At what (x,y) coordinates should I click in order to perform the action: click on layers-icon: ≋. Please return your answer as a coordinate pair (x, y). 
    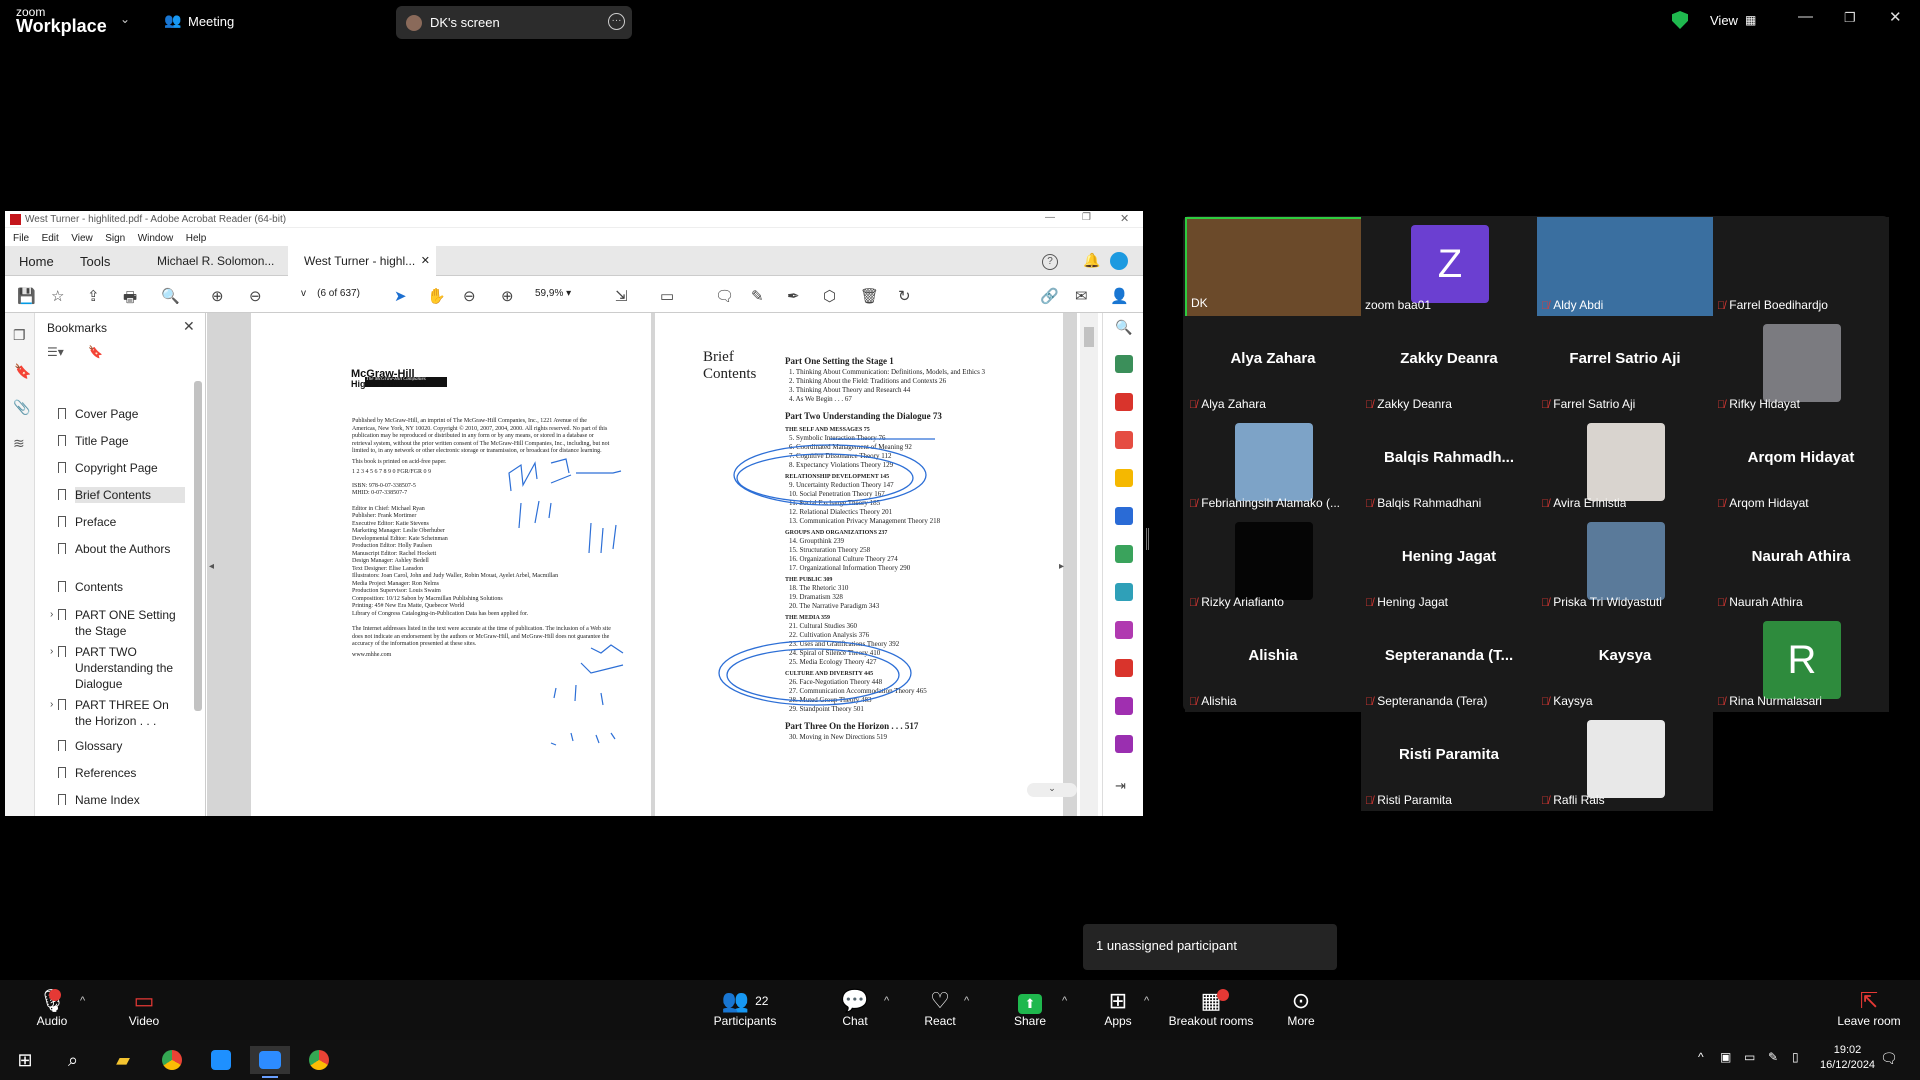
    Looking at the image, I should click on (19, 443).